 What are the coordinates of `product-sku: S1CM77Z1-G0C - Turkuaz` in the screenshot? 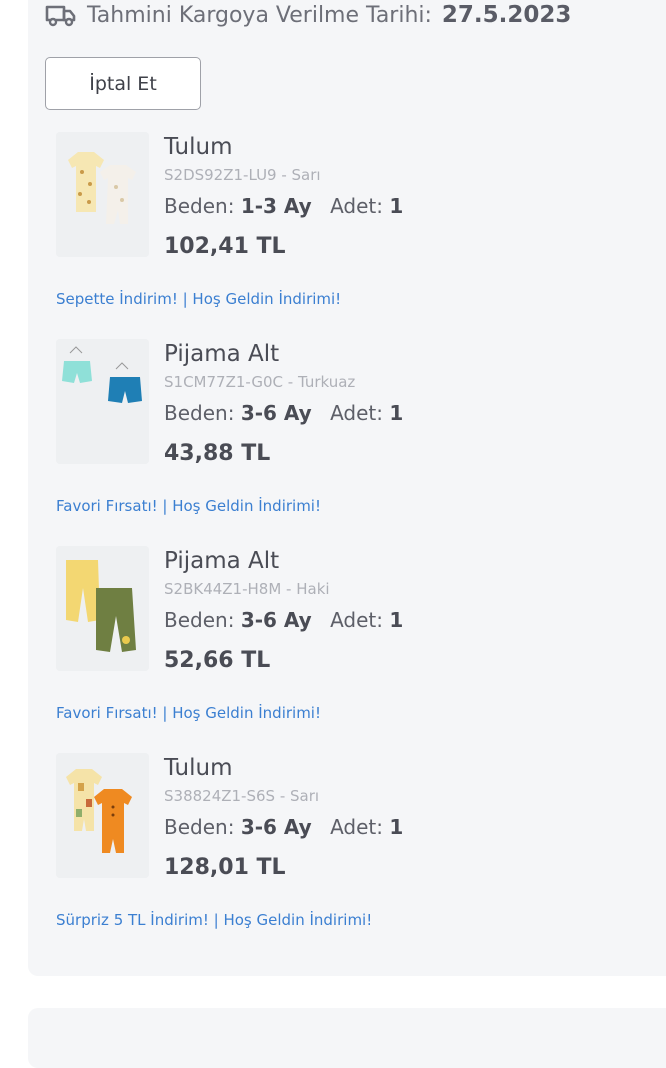 It's located at (260, 382).